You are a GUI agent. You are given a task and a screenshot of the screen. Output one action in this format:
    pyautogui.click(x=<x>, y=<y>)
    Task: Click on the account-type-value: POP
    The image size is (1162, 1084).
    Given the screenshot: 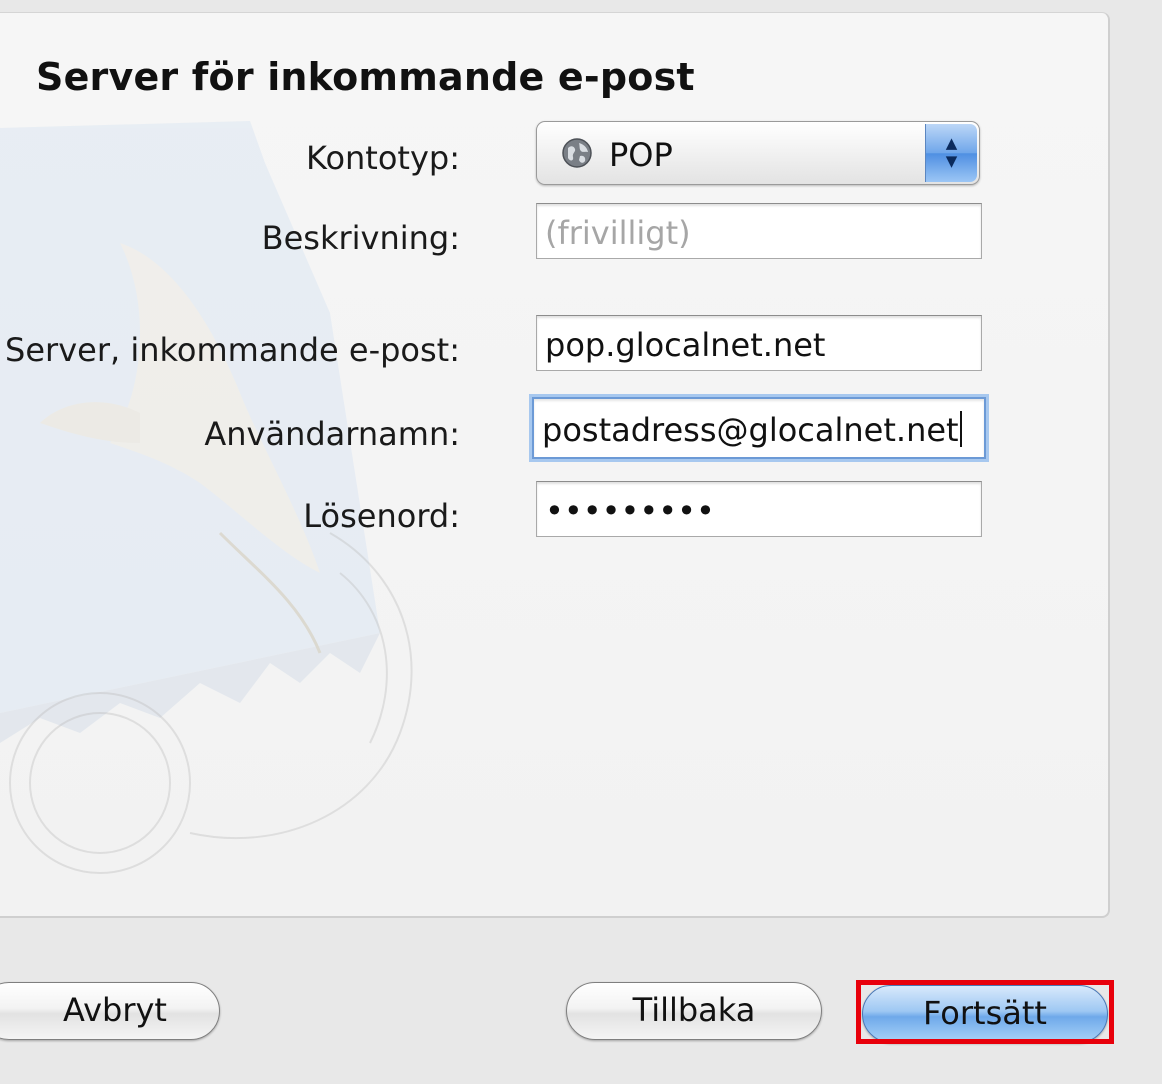 What is the action you would take?
    pyautogui.click(x=641, y=155)
    